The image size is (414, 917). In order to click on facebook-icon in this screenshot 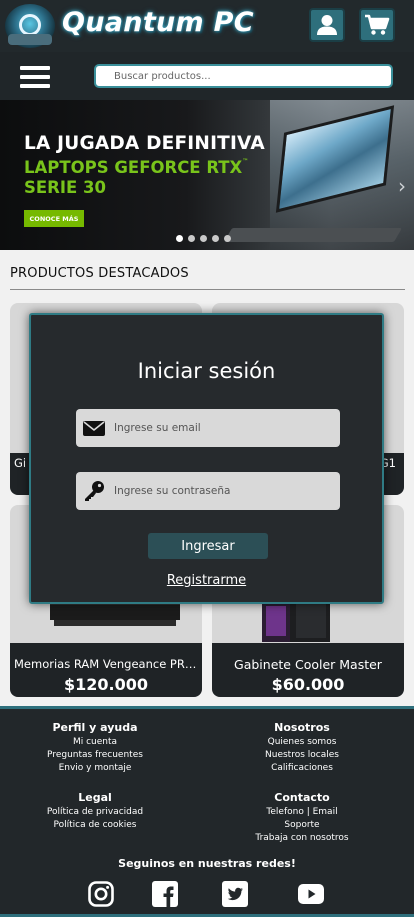, I will do `click(165, 894)`.